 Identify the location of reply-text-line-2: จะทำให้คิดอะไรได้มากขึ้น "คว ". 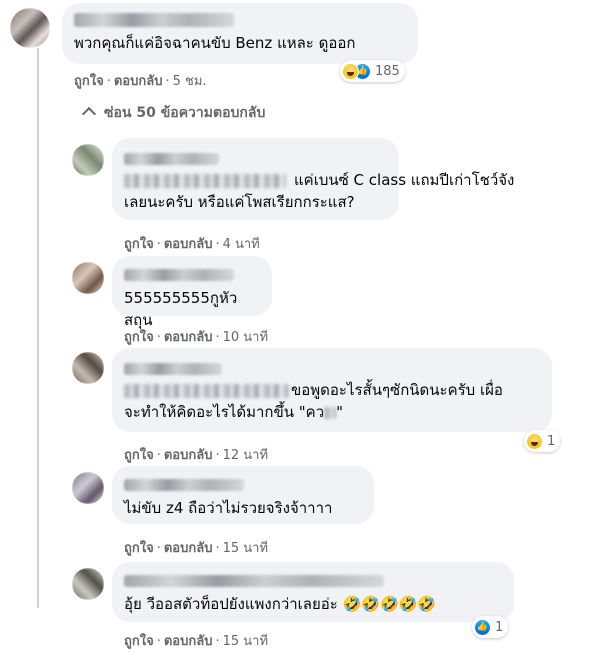
(332, 412).